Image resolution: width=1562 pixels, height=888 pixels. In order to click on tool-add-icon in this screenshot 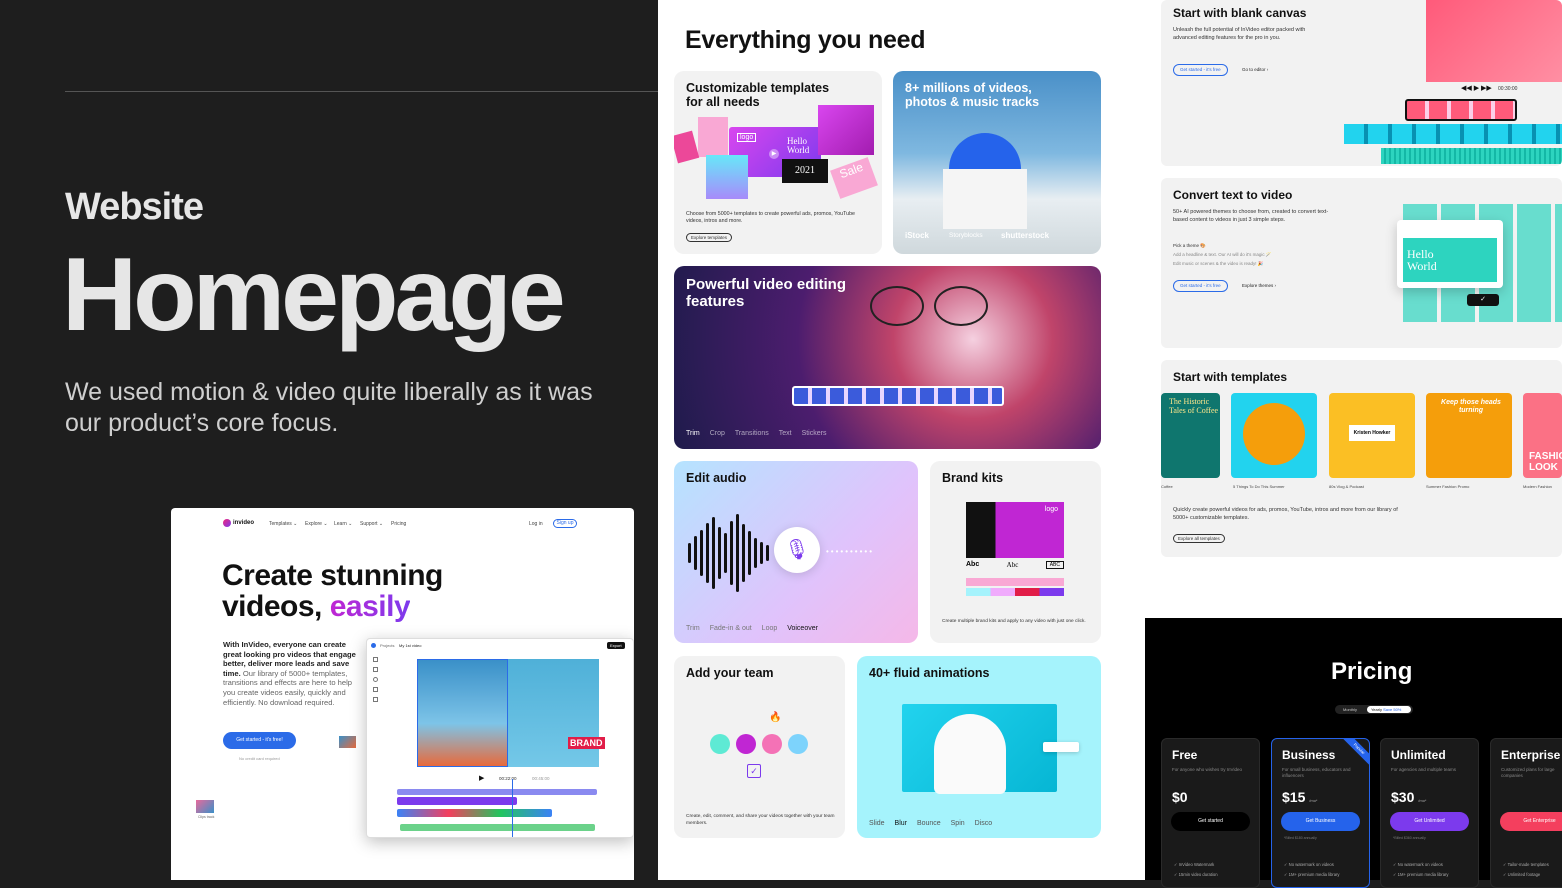, I will do `click(375, 659)`.